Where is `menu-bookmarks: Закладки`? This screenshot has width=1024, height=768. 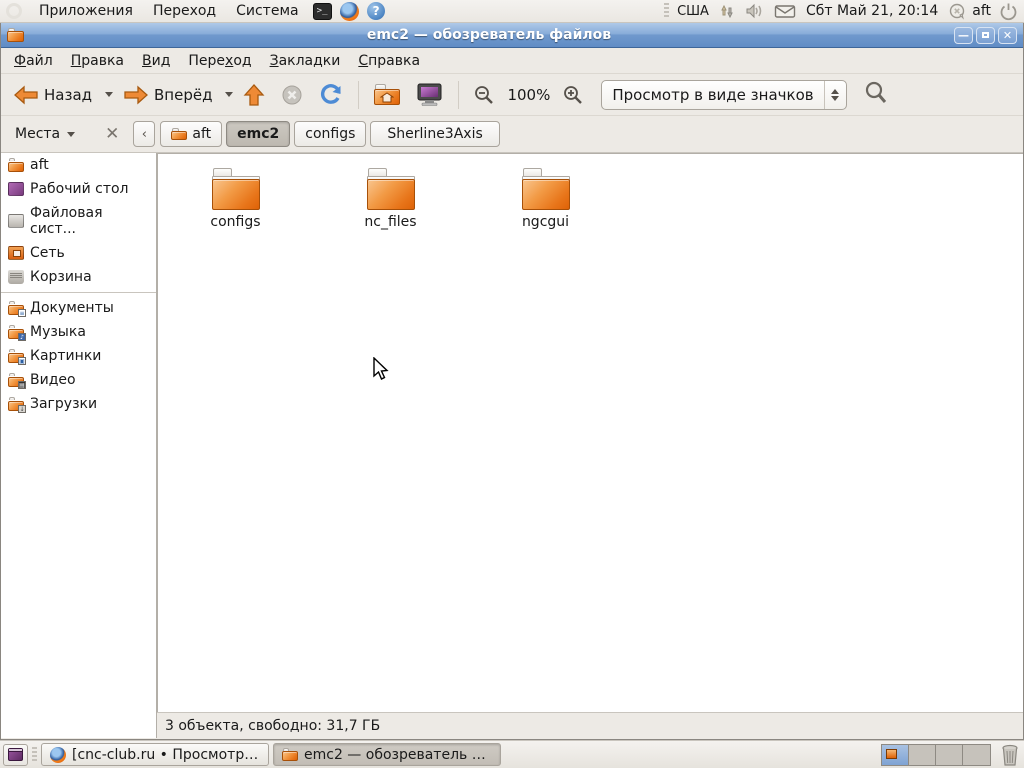
menu-bookmarks: Закладки is located at coordinates (305, 61).